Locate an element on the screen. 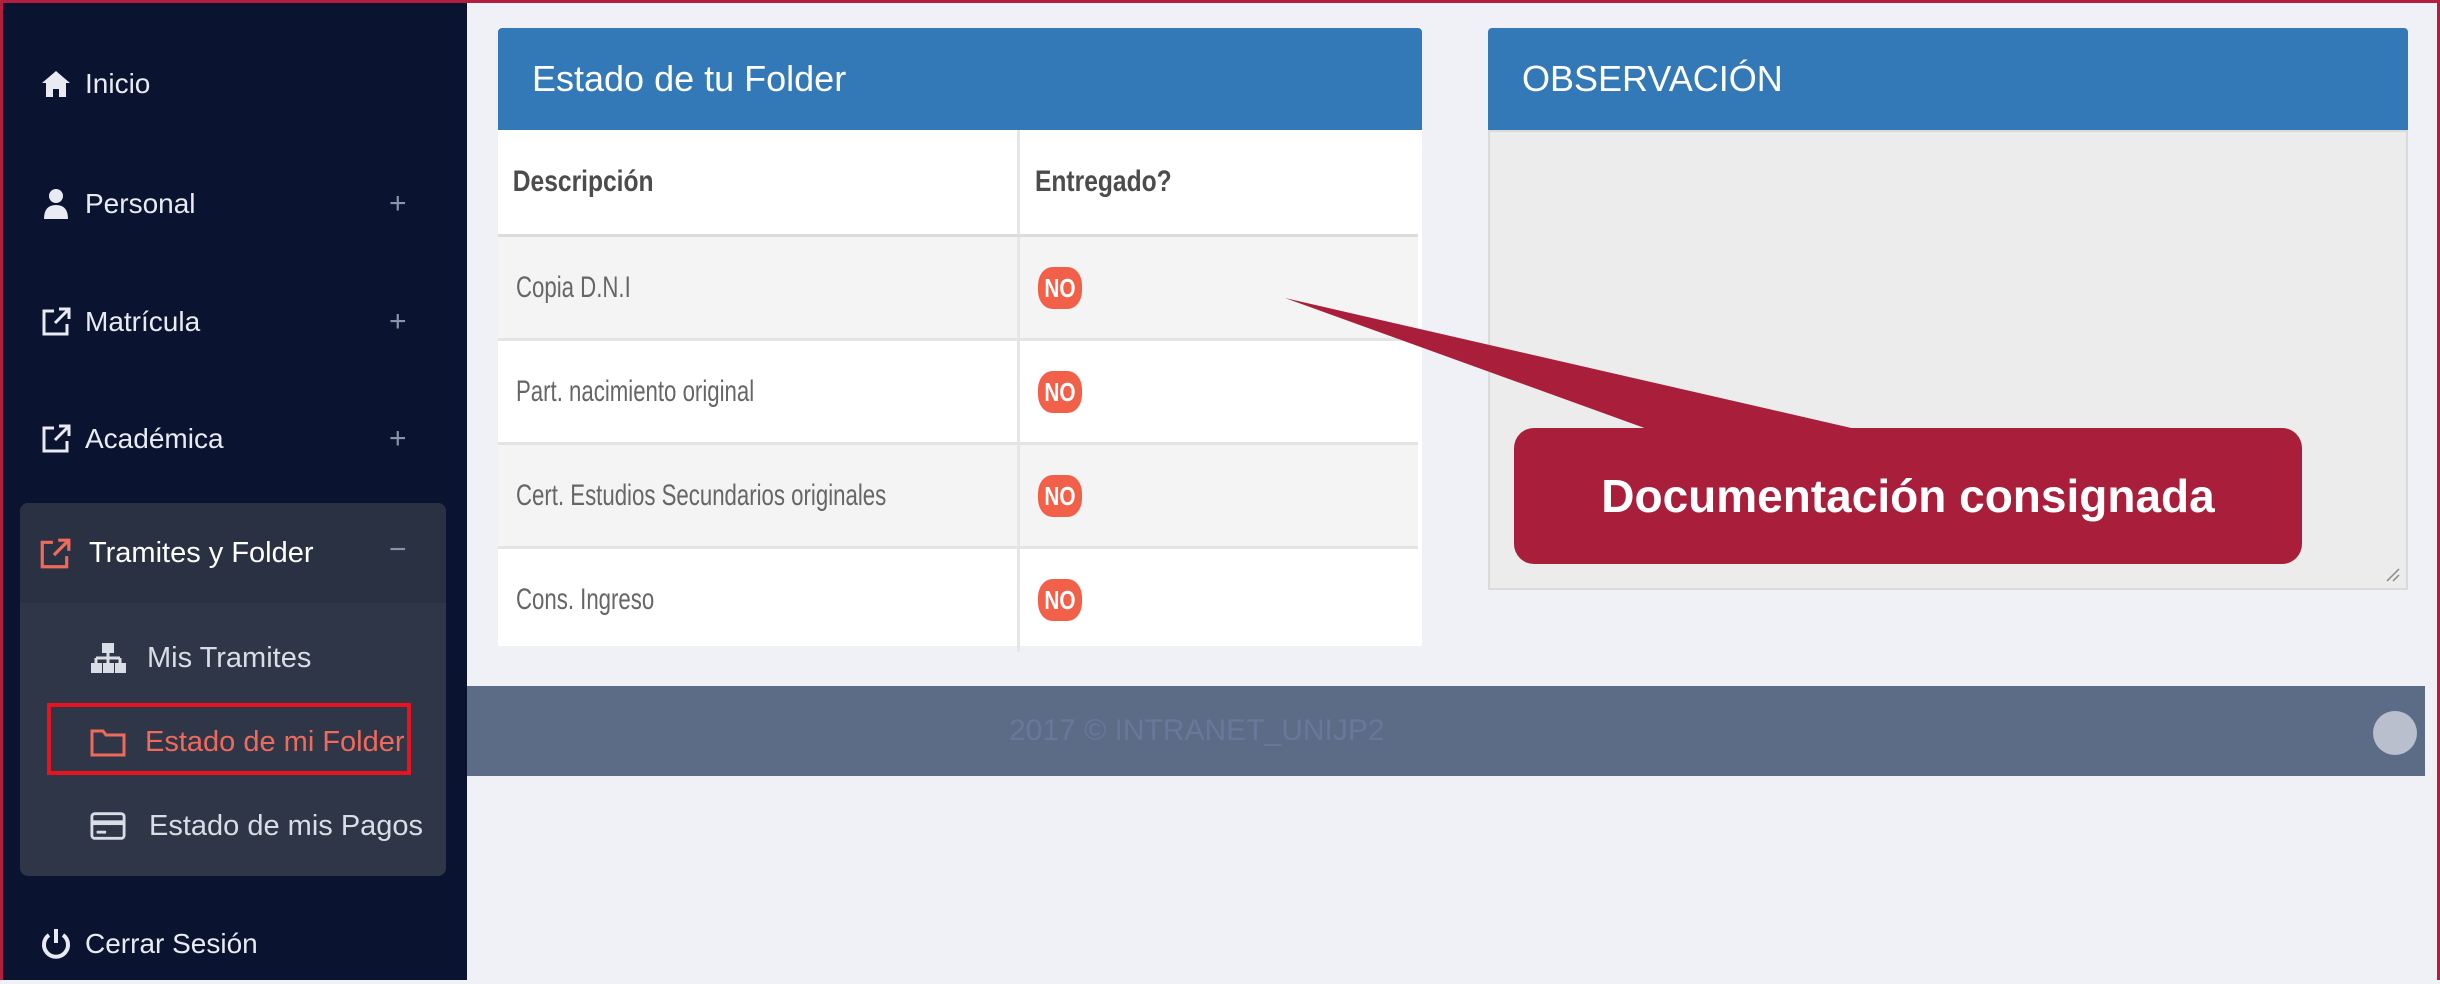 The height and width of the screenshot is (984, 2440). callout-text: Documentación consignada is located at coordinates (1908, 496).